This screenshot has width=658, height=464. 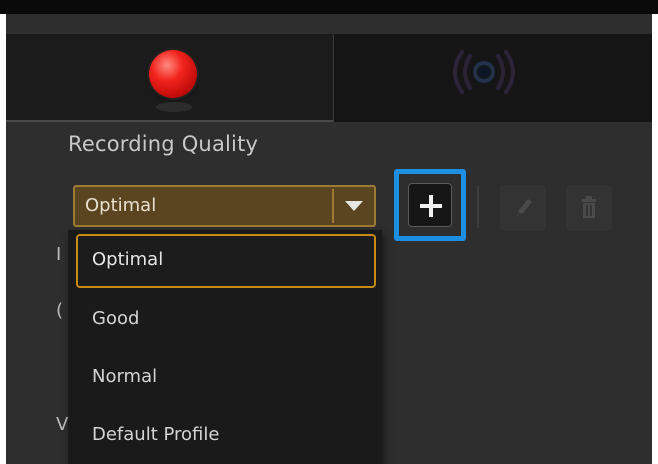 I want to click on dropdown-option-default-profile: Default Profile, so click(x=225, y=437).